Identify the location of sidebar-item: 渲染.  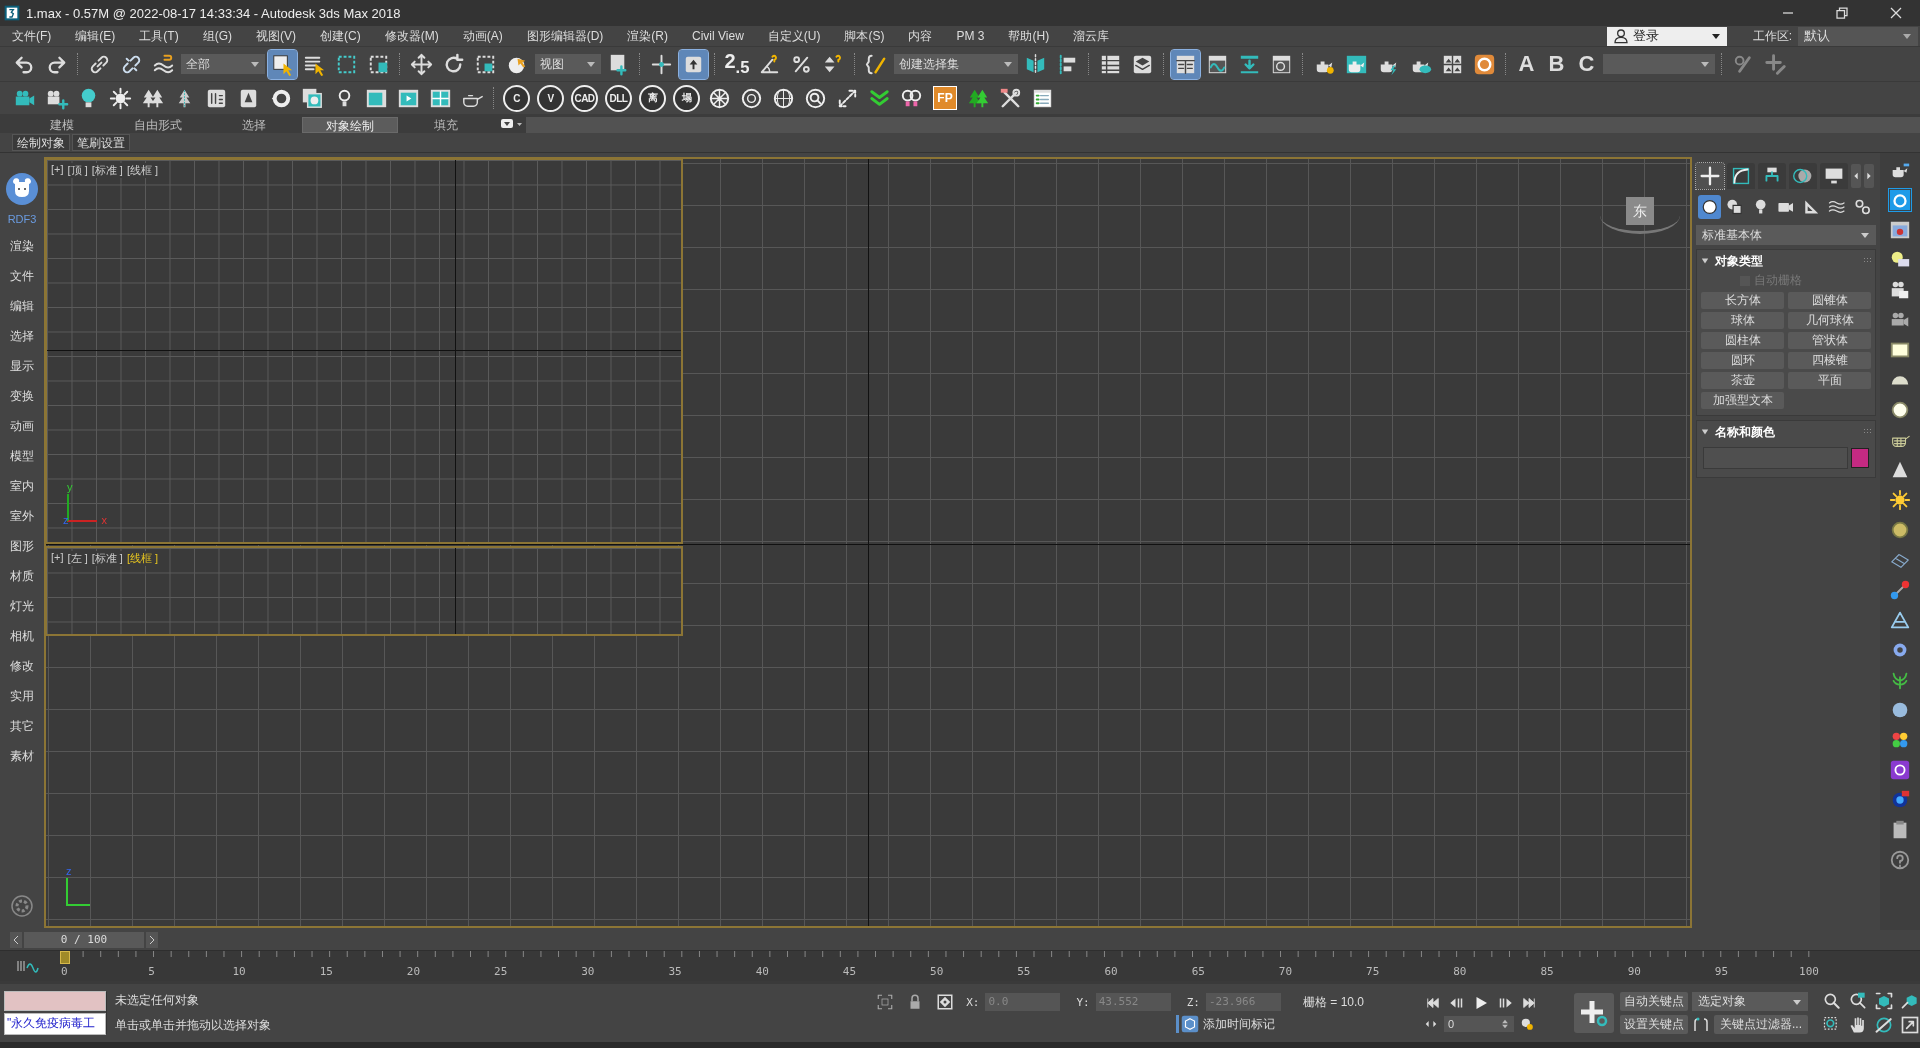
(22, 246).